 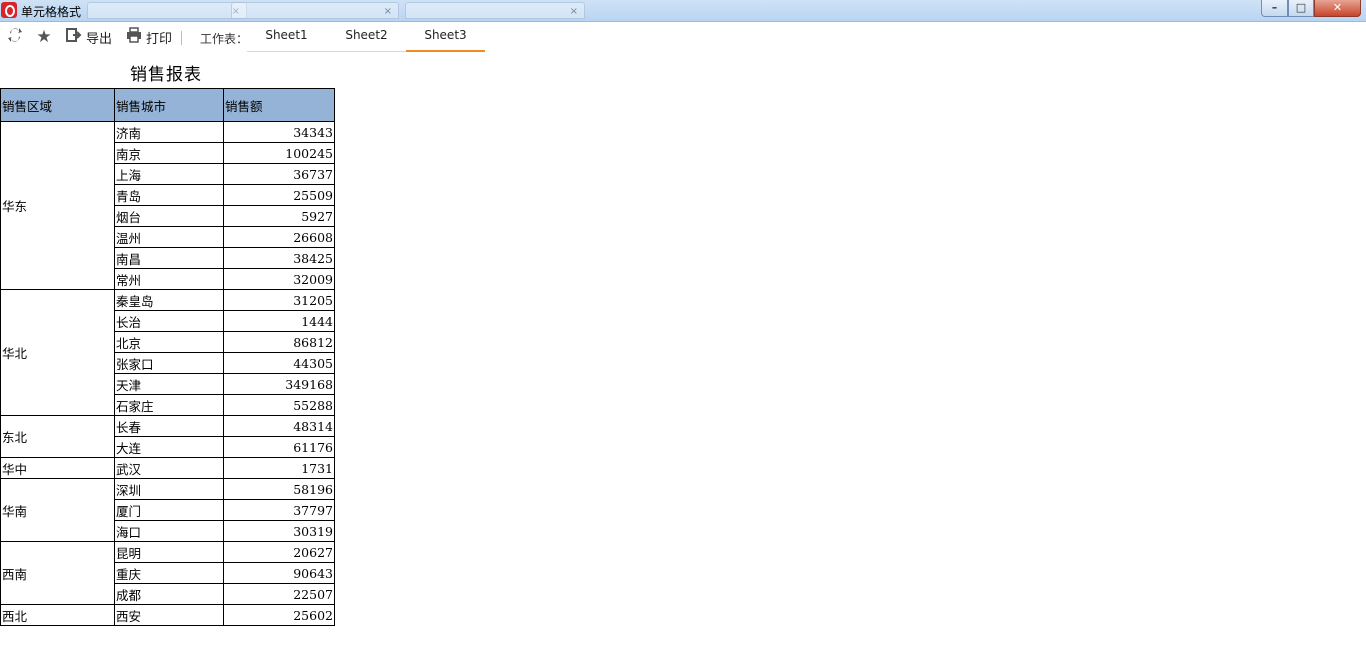 What do you see at coordinates (169, 153) in the screenshot?
I see `city-cell: 南京` at bounding box center [169, 153].